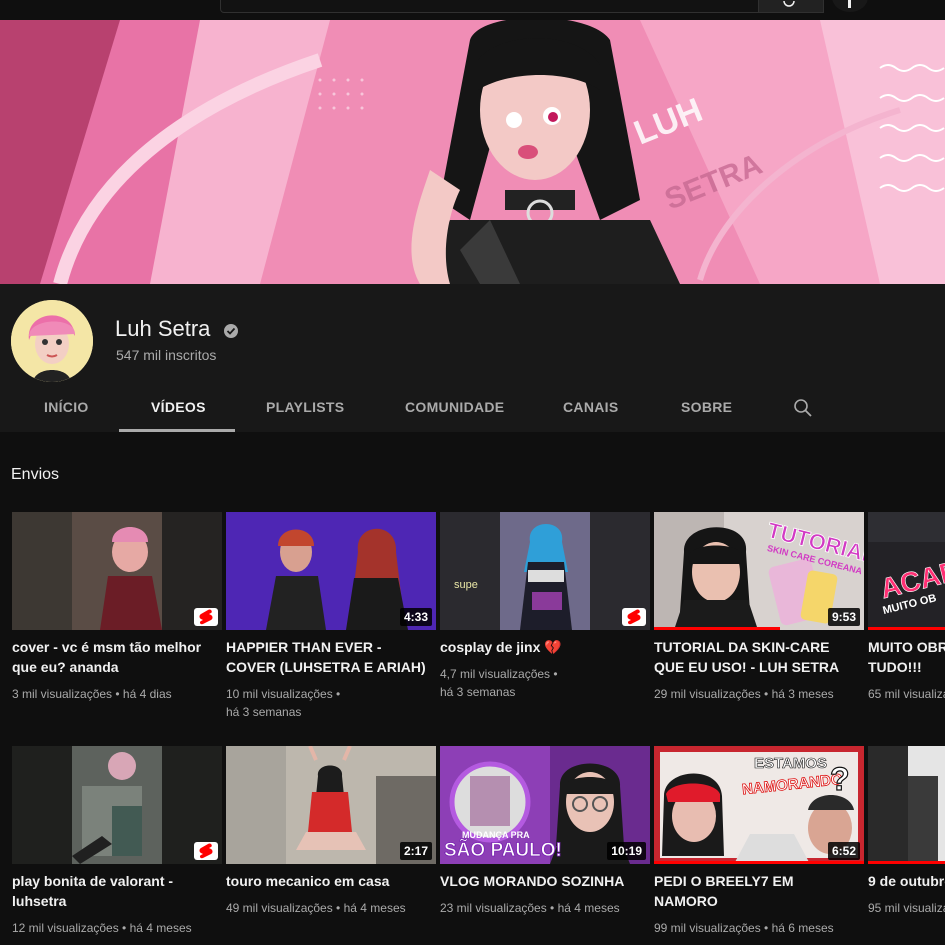 Image resolution: width=945 pixels, height=945 pixels. Describe the element at coordinates (540, 881) in the screenshot. I see `video-title: VLOG MORANDO SOZINHA` at that location.